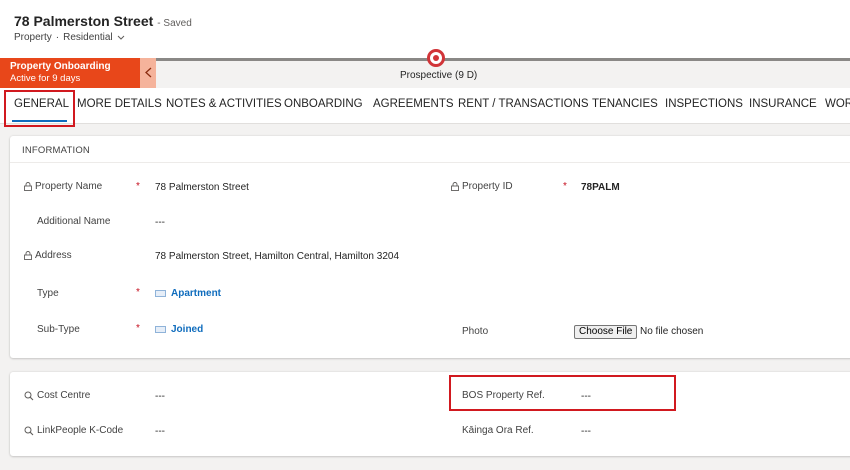 The image size is (850, 470). What do you see at coordinates (625, 104) in the screenshot?
I see `tab-tenancies: TENANCIES` at bounding box center [625, 104].